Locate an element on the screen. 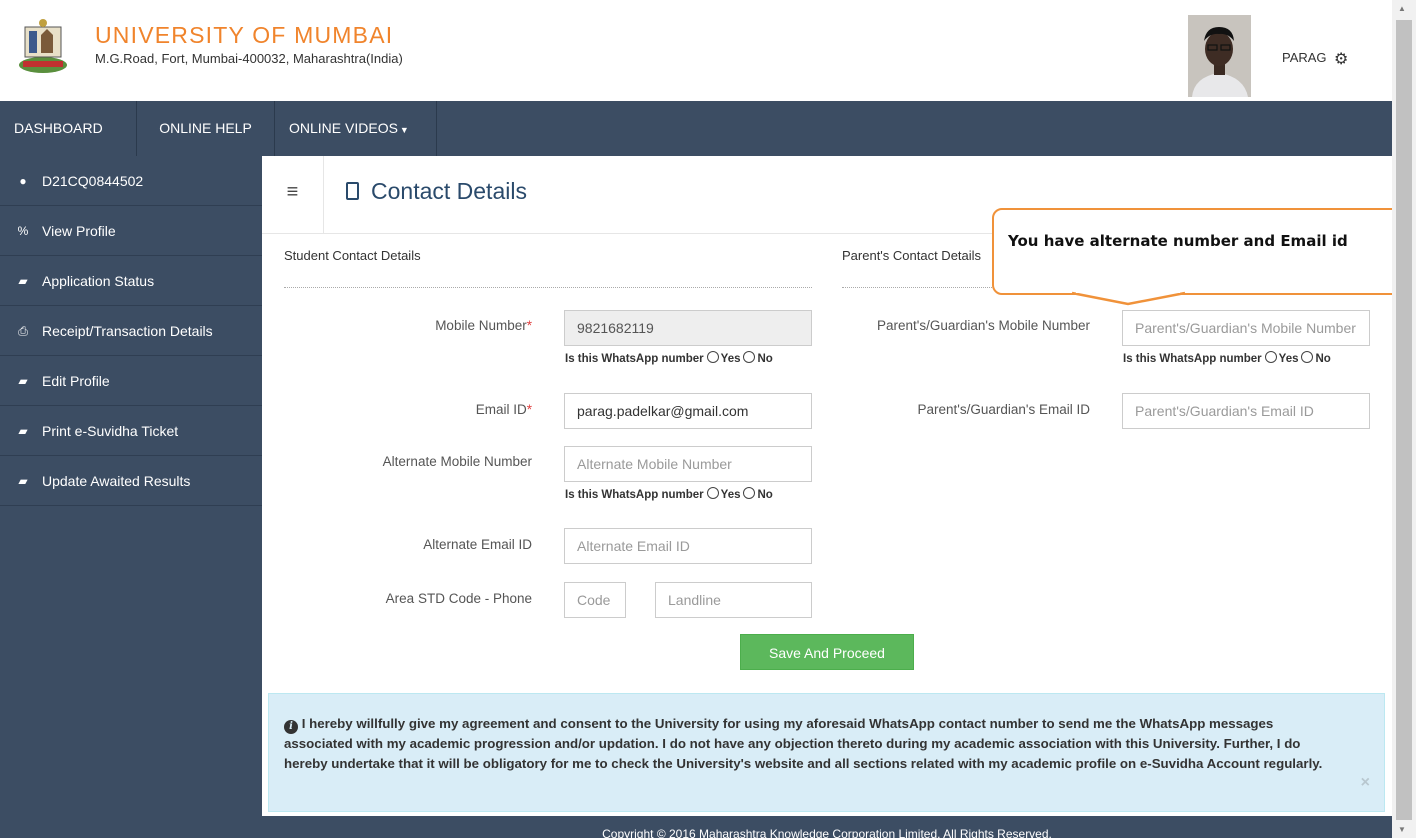 The width and height of the screenshot is (1416, 838). annotation-callout: You have alternate number and Email id is located at coordinates (1204, 251).